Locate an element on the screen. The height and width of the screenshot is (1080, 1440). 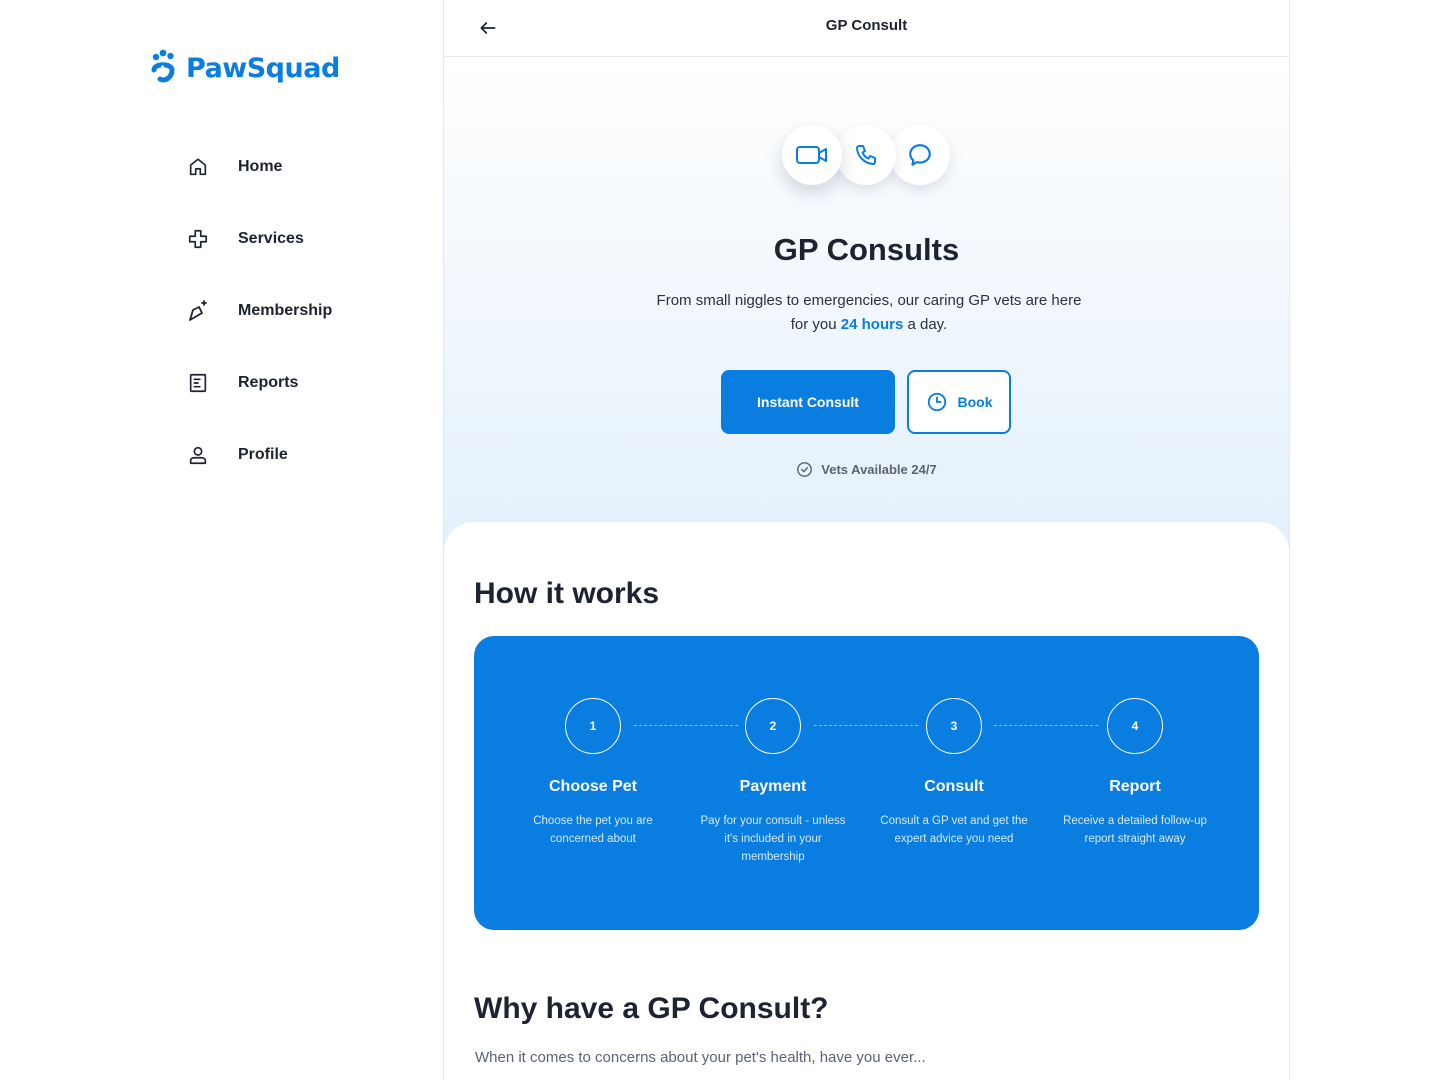
phone-channel is located at coordinates (866, 155).